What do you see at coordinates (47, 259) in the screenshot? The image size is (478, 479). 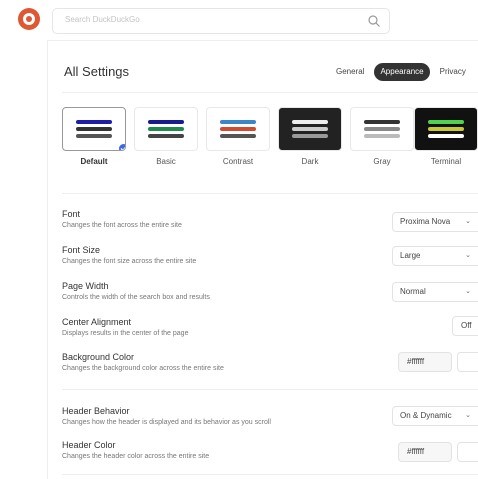 I see `content-left-border` at bounding box center [47, 259].